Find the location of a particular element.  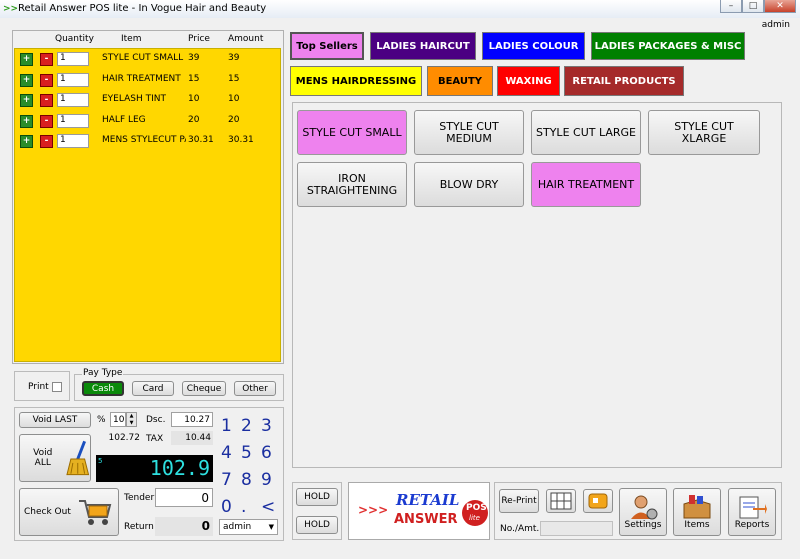

numpad-key: . is located at coordinates (243, 507).